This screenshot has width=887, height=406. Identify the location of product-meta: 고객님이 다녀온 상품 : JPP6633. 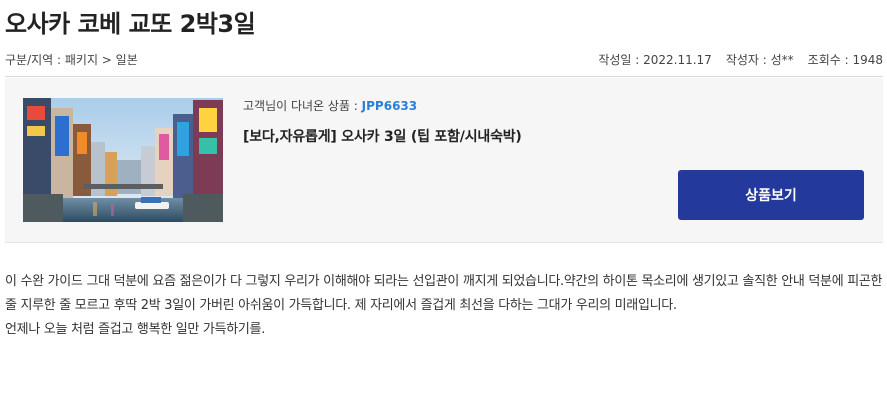
(382, 105).